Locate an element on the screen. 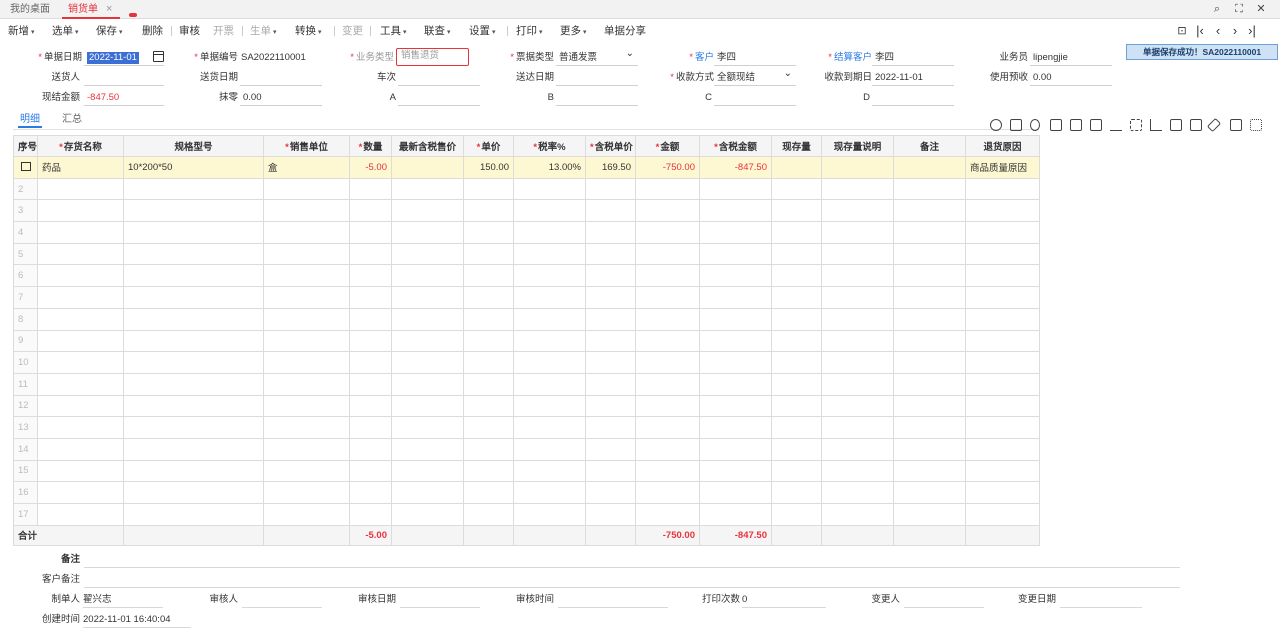  table-row: 12 is located at coordinates (526, 406).